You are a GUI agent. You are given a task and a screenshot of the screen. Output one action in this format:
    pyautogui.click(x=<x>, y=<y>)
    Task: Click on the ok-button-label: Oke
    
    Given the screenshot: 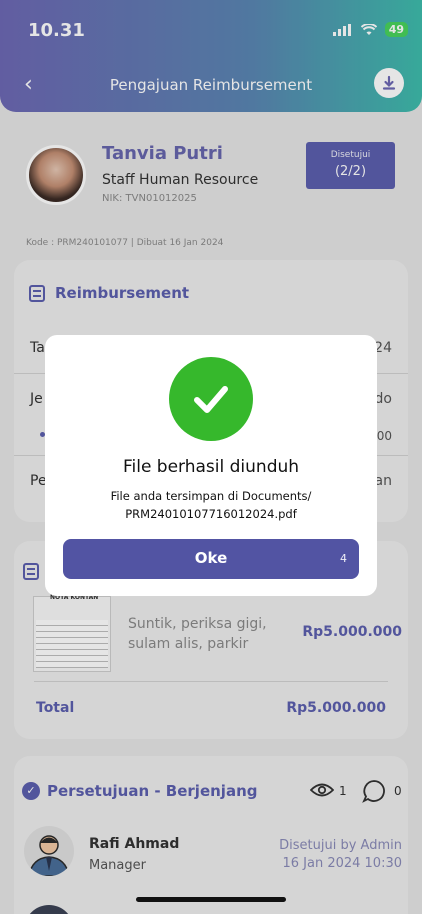 What is the action you would take?
    pyautogui.click(x=211, y=558)
    